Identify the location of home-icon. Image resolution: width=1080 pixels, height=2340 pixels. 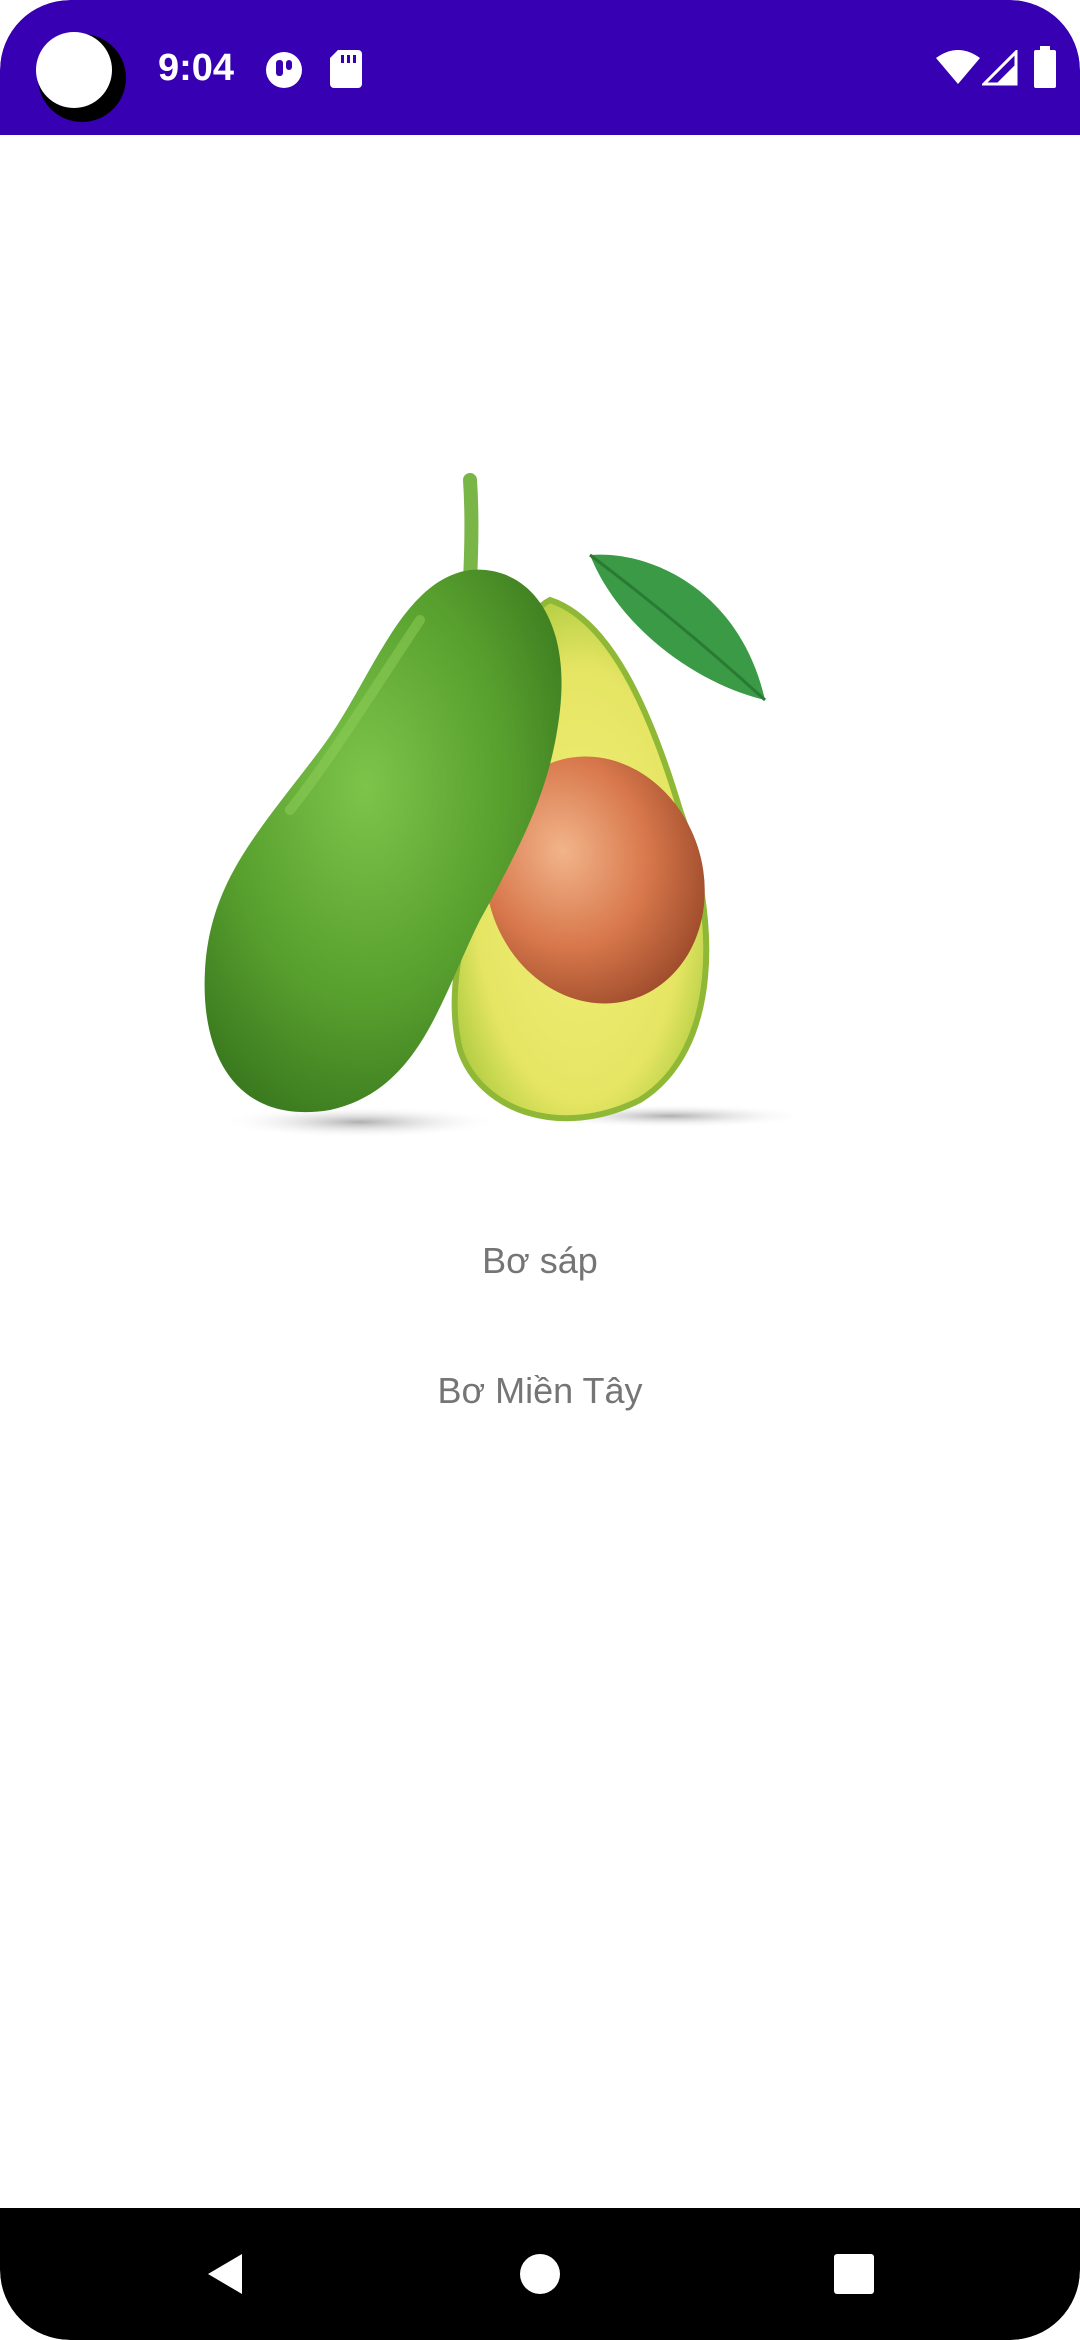
(540, 2274).